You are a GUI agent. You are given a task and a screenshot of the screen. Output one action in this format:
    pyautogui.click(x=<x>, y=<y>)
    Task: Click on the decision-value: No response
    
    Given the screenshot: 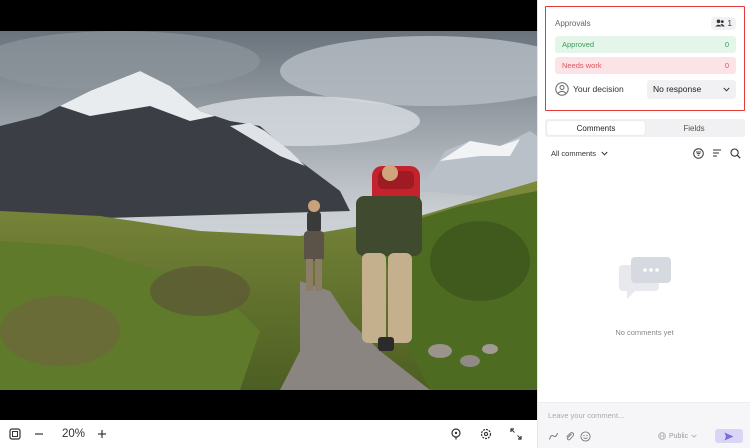 What is the action you would take?
    pyautogui.click(x=677, y=89)
    